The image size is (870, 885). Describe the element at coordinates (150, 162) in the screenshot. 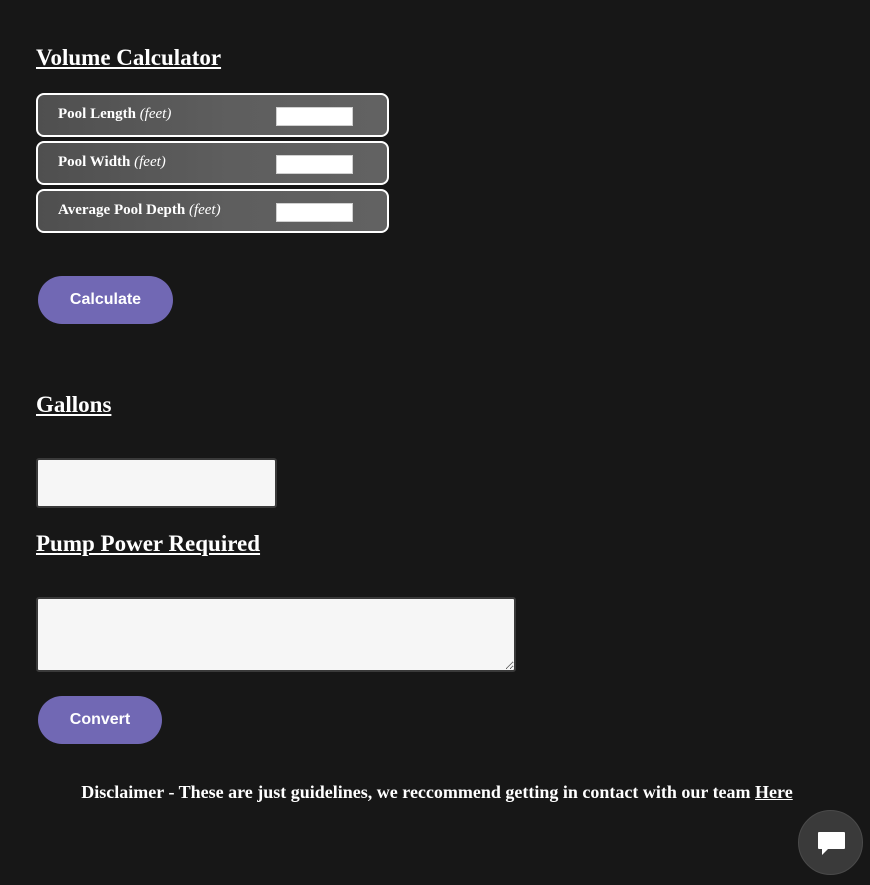

I see `pool-width-unit: (feet)` at that location.